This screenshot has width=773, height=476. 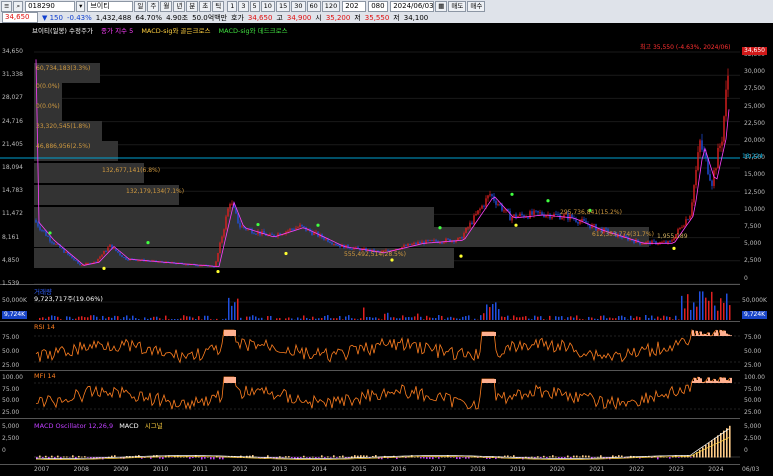 I want to click on period-button-0: 일, so click(x=140, y=6).